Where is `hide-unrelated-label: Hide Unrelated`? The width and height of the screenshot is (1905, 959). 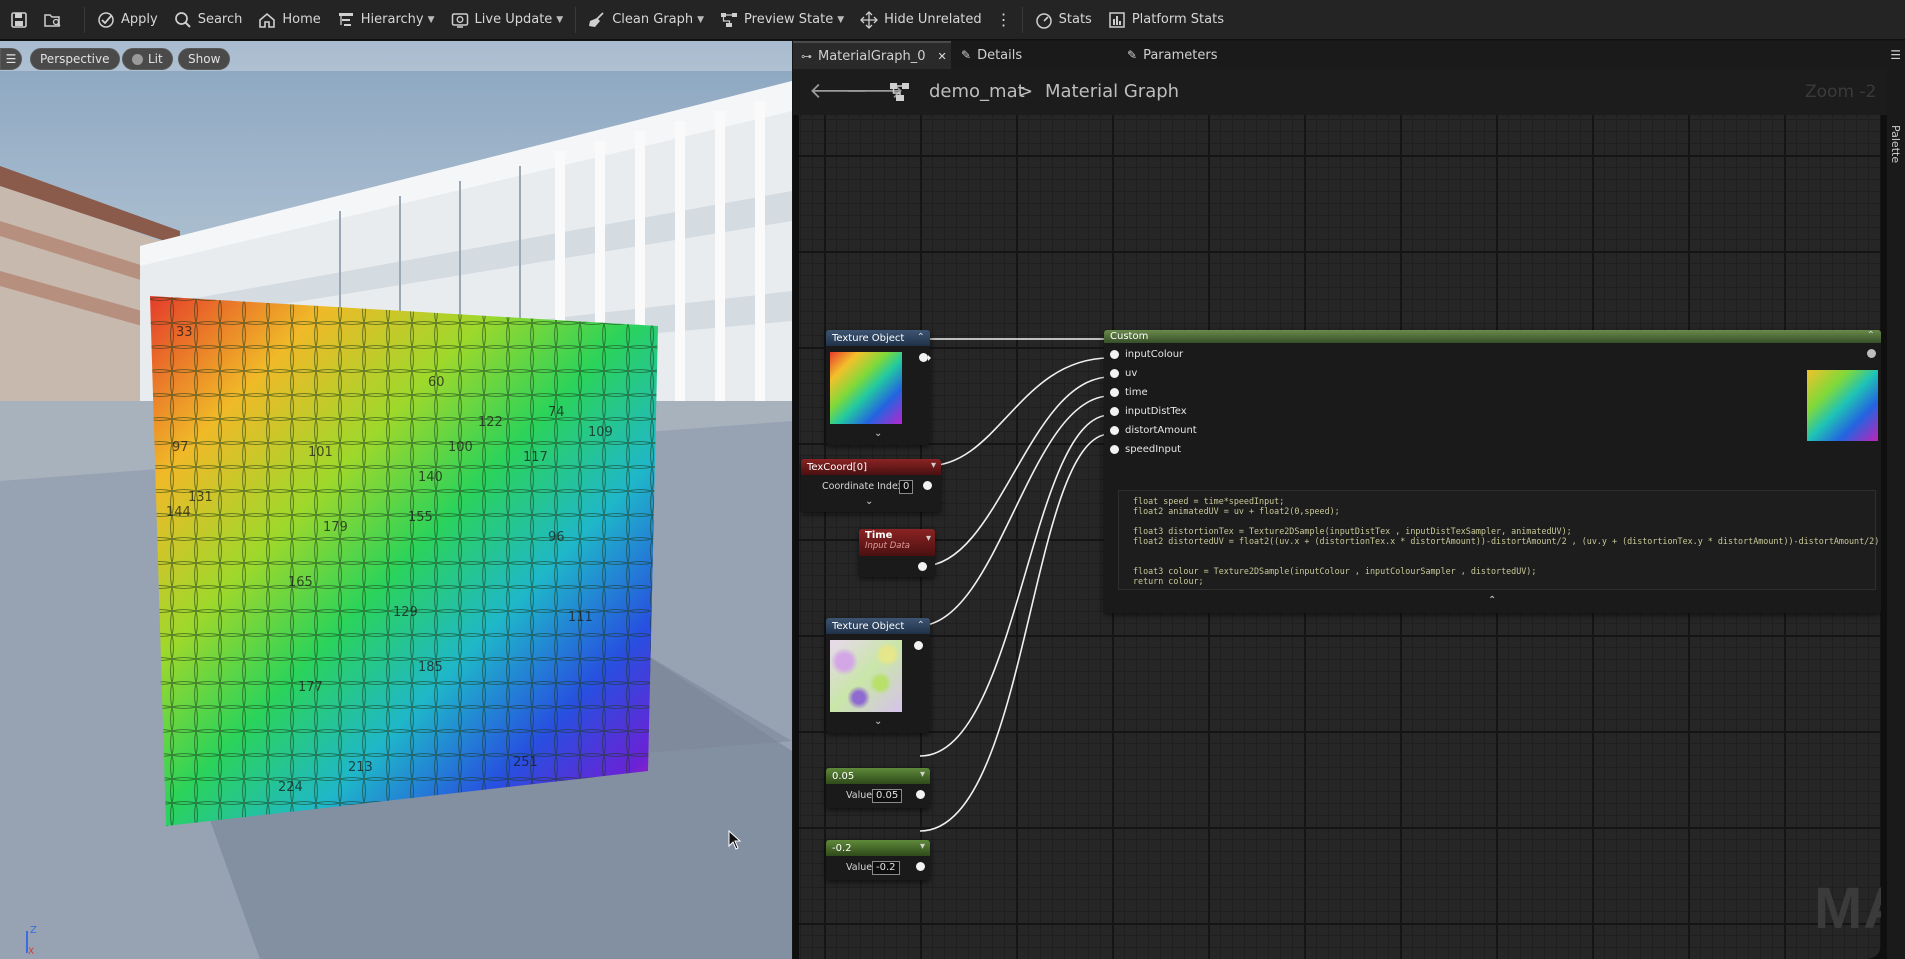 hide-unrelated-label: Hide Unrelated is located at coordinates (933, 19).